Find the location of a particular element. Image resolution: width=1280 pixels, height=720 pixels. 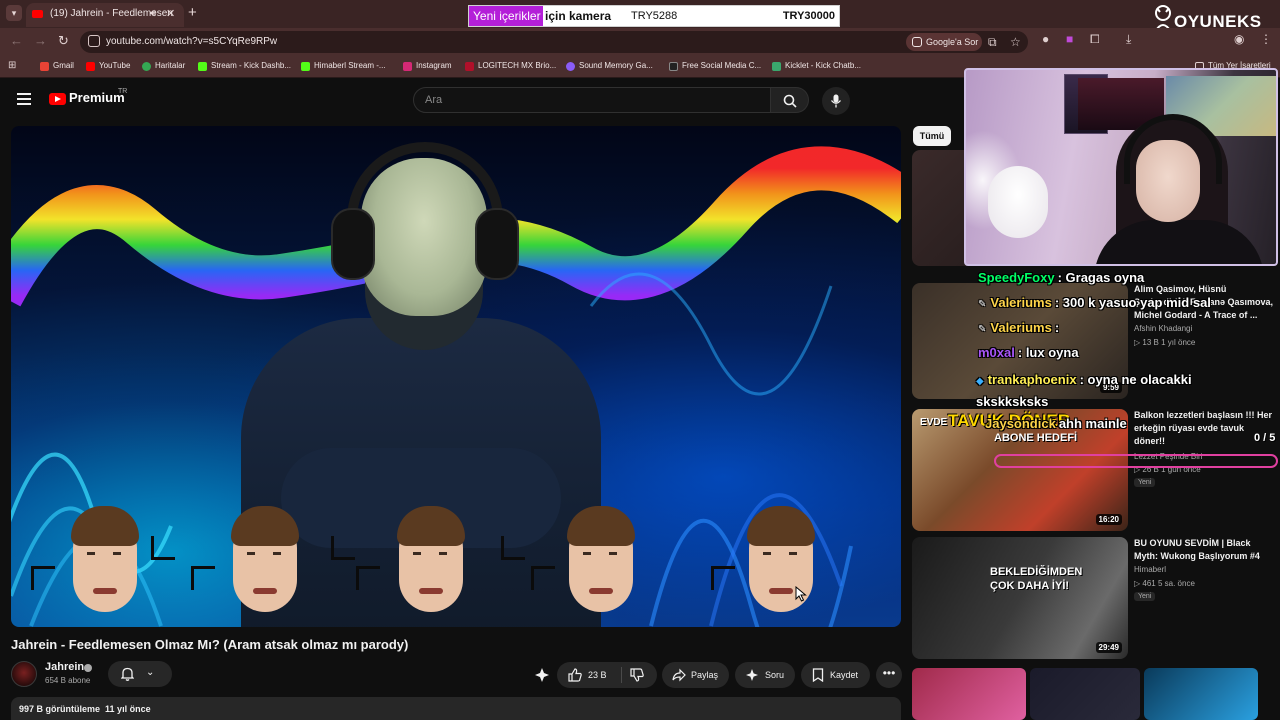

more-actions-icon: ••• is located at coordinates (889, 675).